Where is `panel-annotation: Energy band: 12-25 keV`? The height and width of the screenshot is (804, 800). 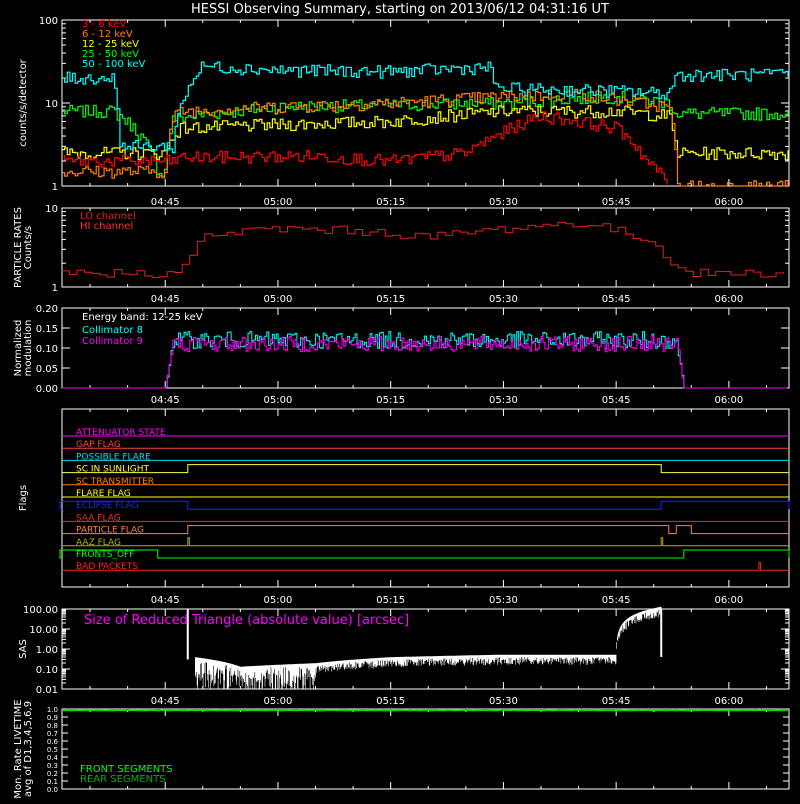 panel-annotation: Energy band: 12-25 keV is located at coordinates (142, 317).